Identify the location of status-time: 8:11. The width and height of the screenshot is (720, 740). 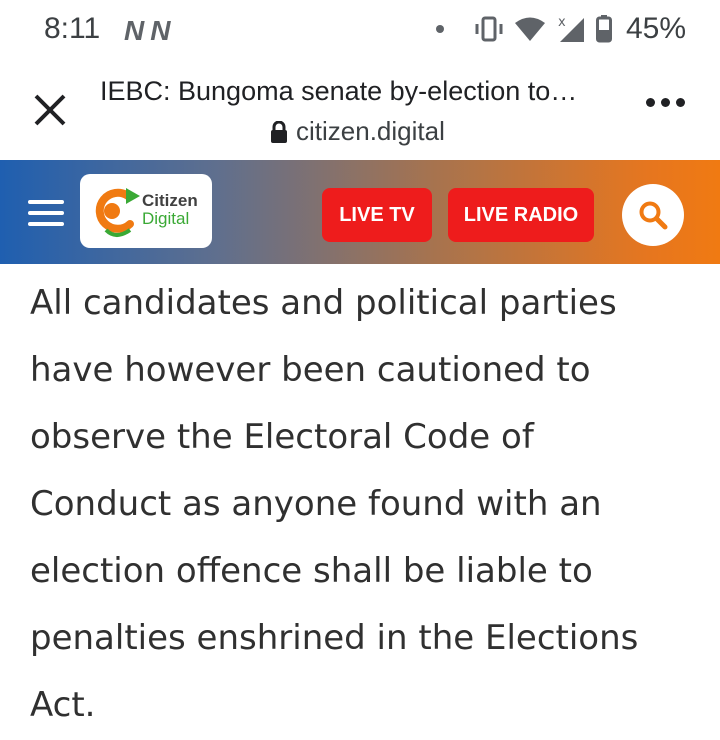
(72, 28).